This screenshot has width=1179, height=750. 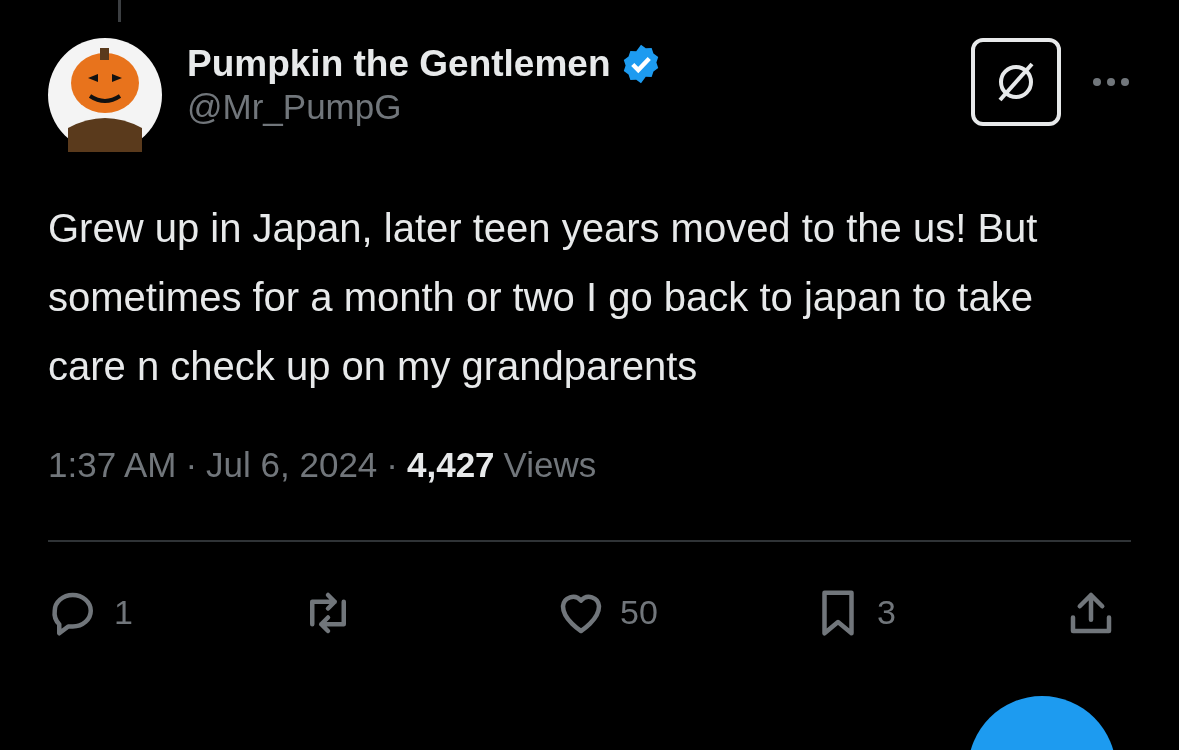 What do you see at coordinates (98, 612) in the screenshot?
I see `reply-button: 1` at bounding box center [98, 612].